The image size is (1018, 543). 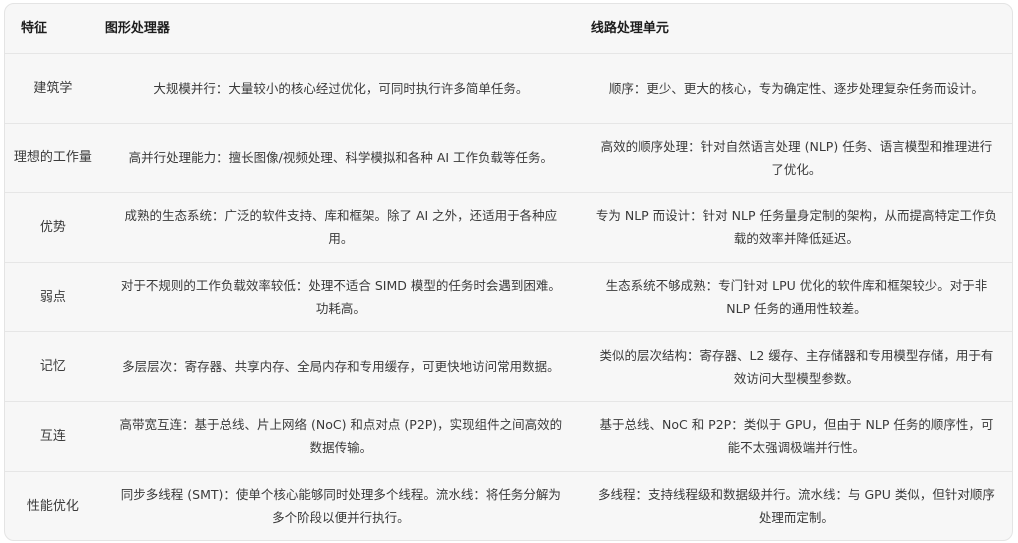 What do you see at coordinates (341, 367) in the screenshot?
I see `gpu-cell: 多层层次：寄存器、共享内存、全局内存和专用缓存，可更快地访问常用数据。` at bounding box center [341, 367].